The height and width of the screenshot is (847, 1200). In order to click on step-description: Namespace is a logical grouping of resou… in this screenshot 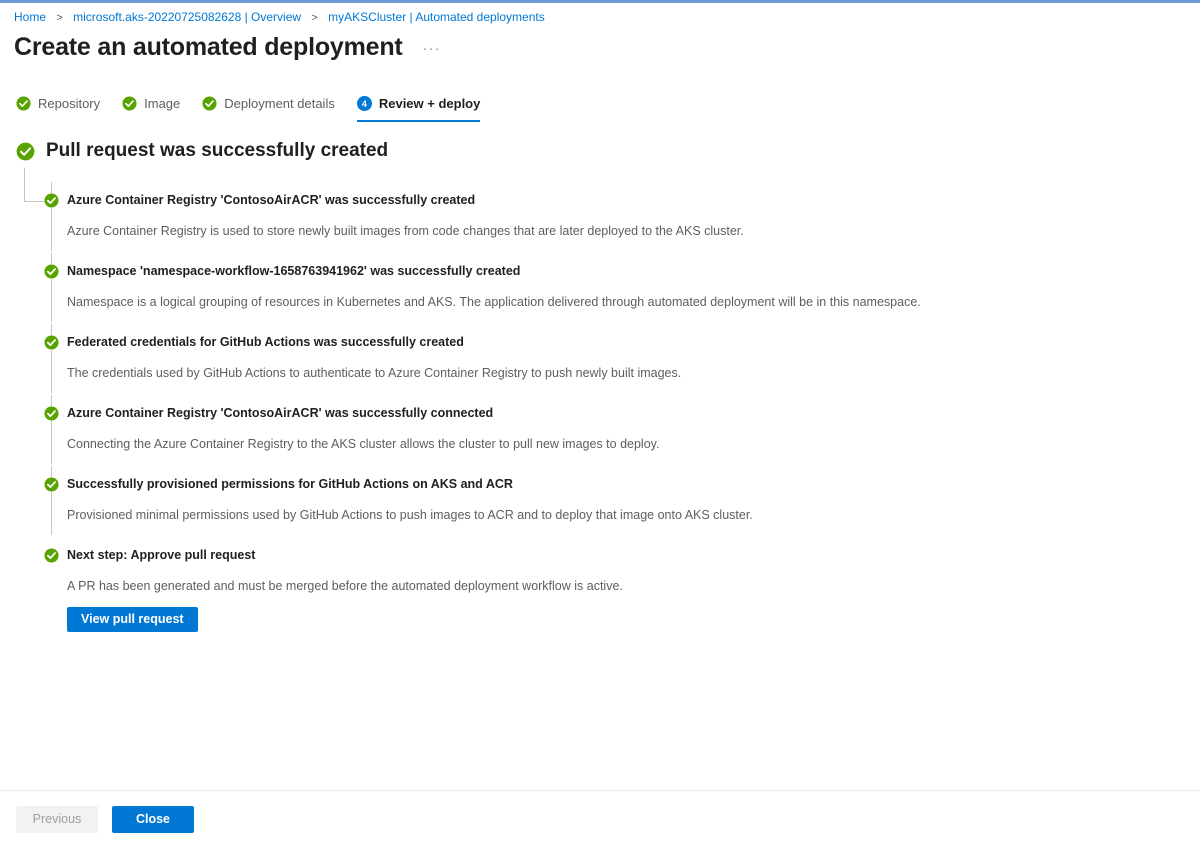, I will do `click(494, 302)`.